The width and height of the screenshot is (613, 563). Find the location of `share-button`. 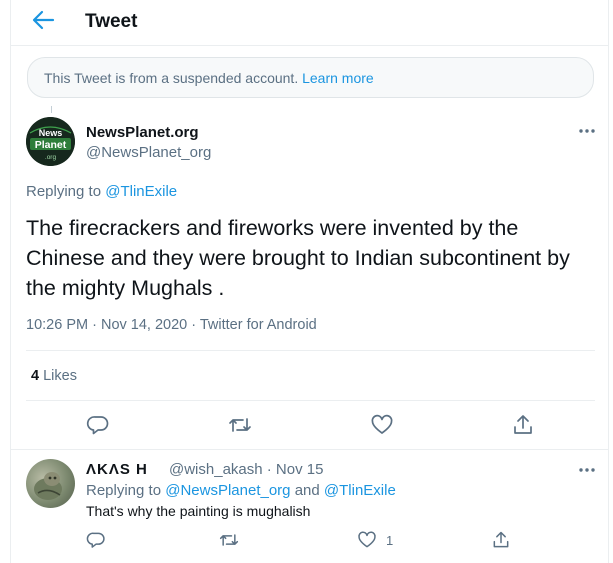

share-button is located at coordinates (523, 425).